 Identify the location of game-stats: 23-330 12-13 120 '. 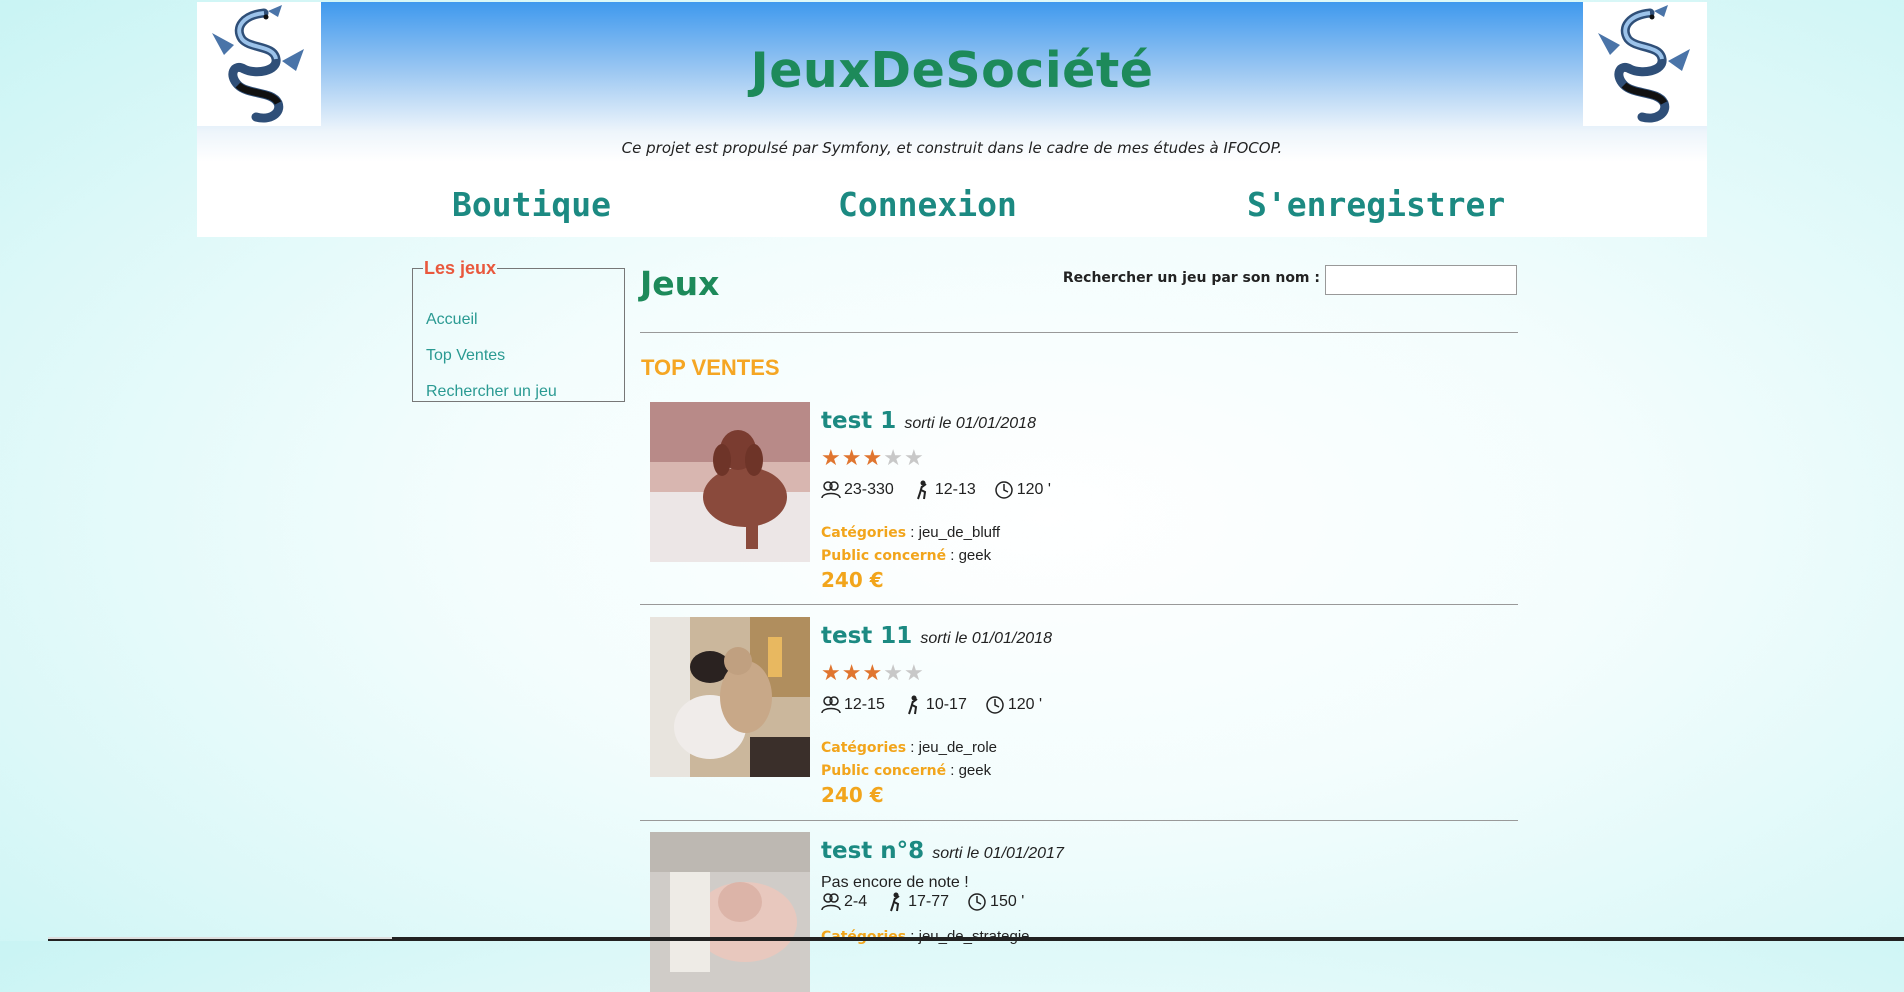
(945, 490).